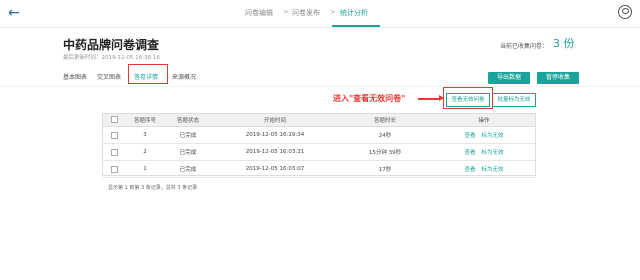 The height and width of the screenshot is (280, 640). I want to click on step-publish: 问卷发布, so click(306, 13).